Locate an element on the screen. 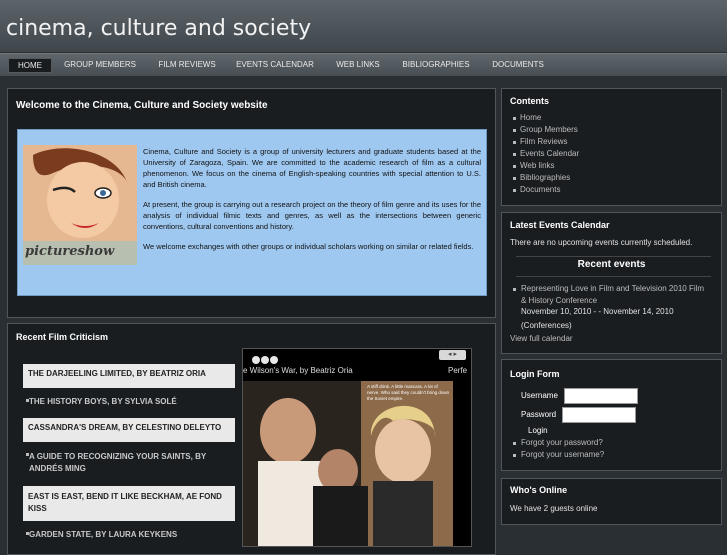 The image size is (727, 555). nav-film-reviews: FILM REVIEWS is located at coordinates (187, 64).